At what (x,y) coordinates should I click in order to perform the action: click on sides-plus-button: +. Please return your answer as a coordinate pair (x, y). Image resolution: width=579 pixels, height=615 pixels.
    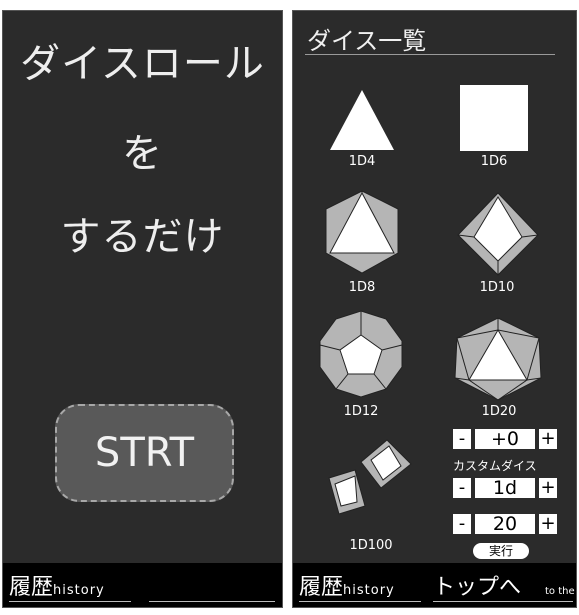
    Looking at the image, I should click on (548, 524).